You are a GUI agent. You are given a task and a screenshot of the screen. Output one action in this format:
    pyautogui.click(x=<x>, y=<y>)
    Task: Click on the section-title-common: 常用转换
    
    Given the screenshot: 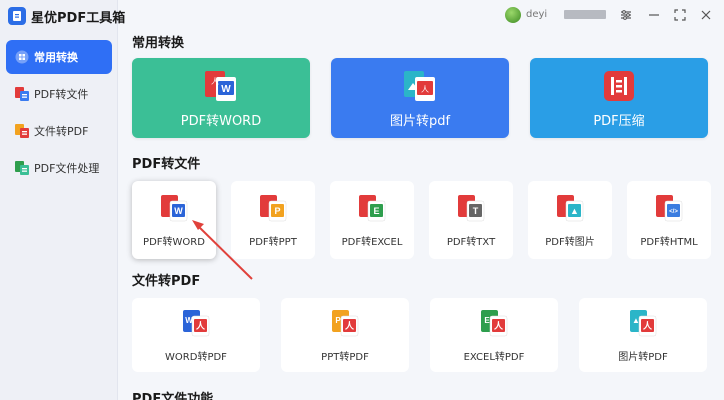 What is the action you would take?
    pyautogui.click(x=158, y=43)
    